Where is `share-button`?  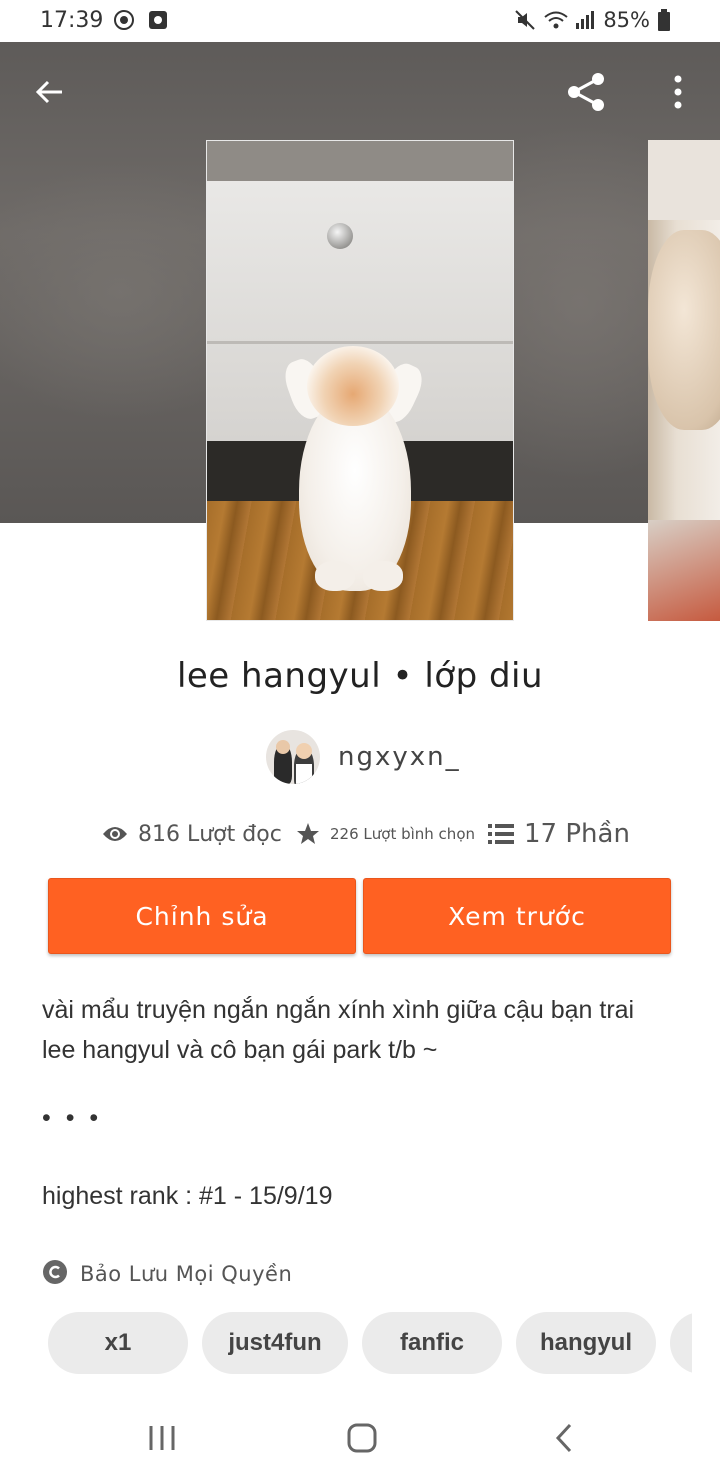
share-button is located at coordinates (586, 92).